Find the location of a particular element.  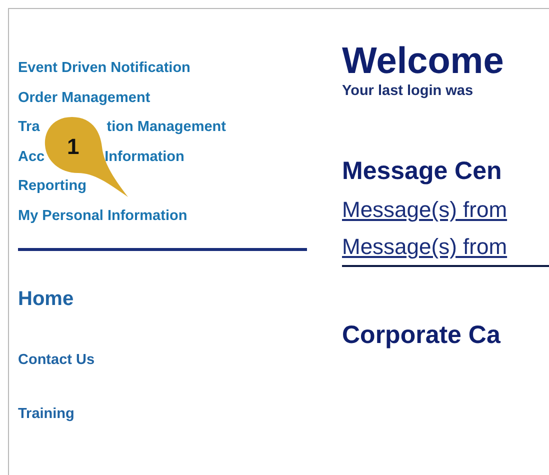

nav-link: Acc is located at coordinates (31, 156).